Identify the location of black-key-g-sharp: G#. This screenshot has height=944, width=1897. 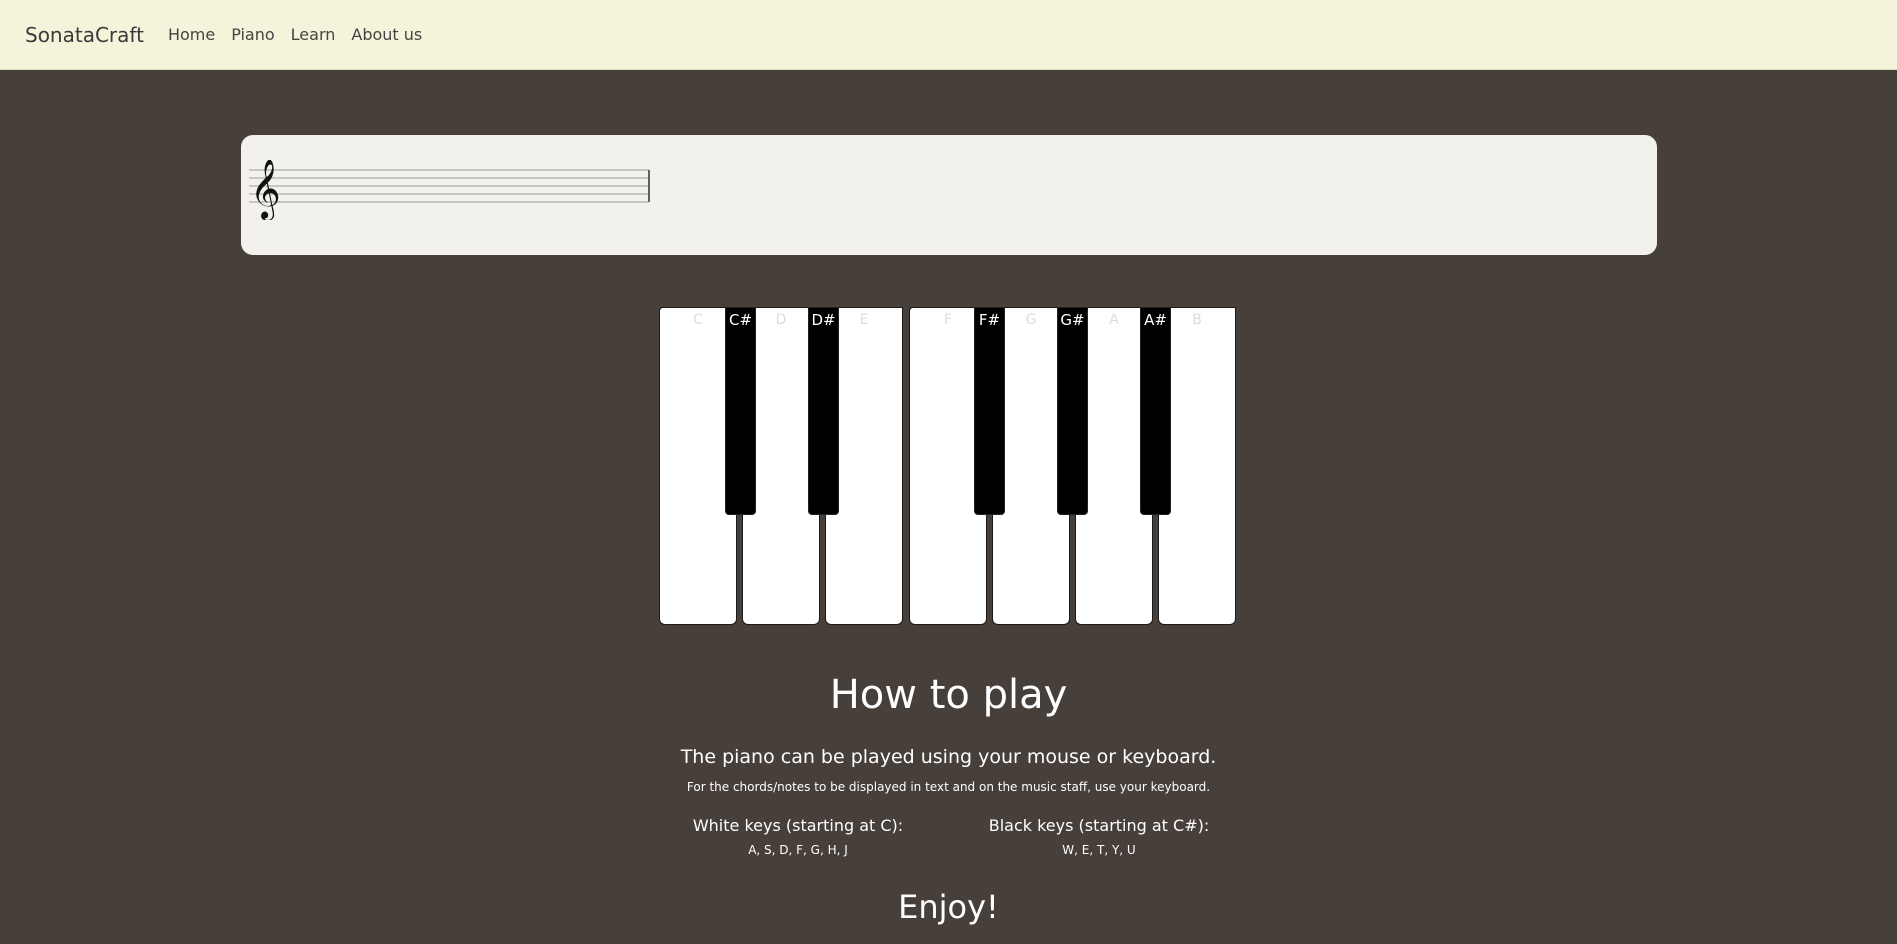
(1072, 411).